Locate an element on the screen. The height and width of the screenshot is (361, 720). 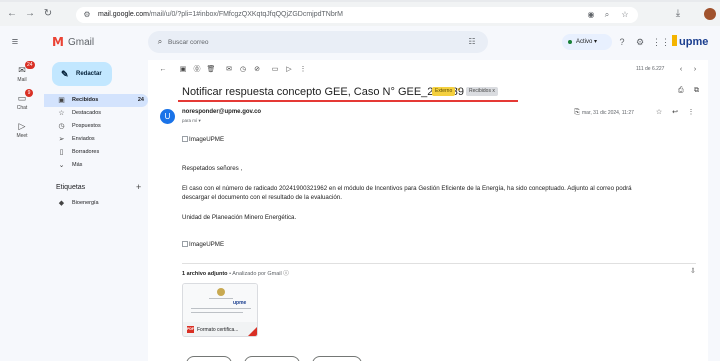
nav-label: Pospuestos is located at coordinates (86, 126).